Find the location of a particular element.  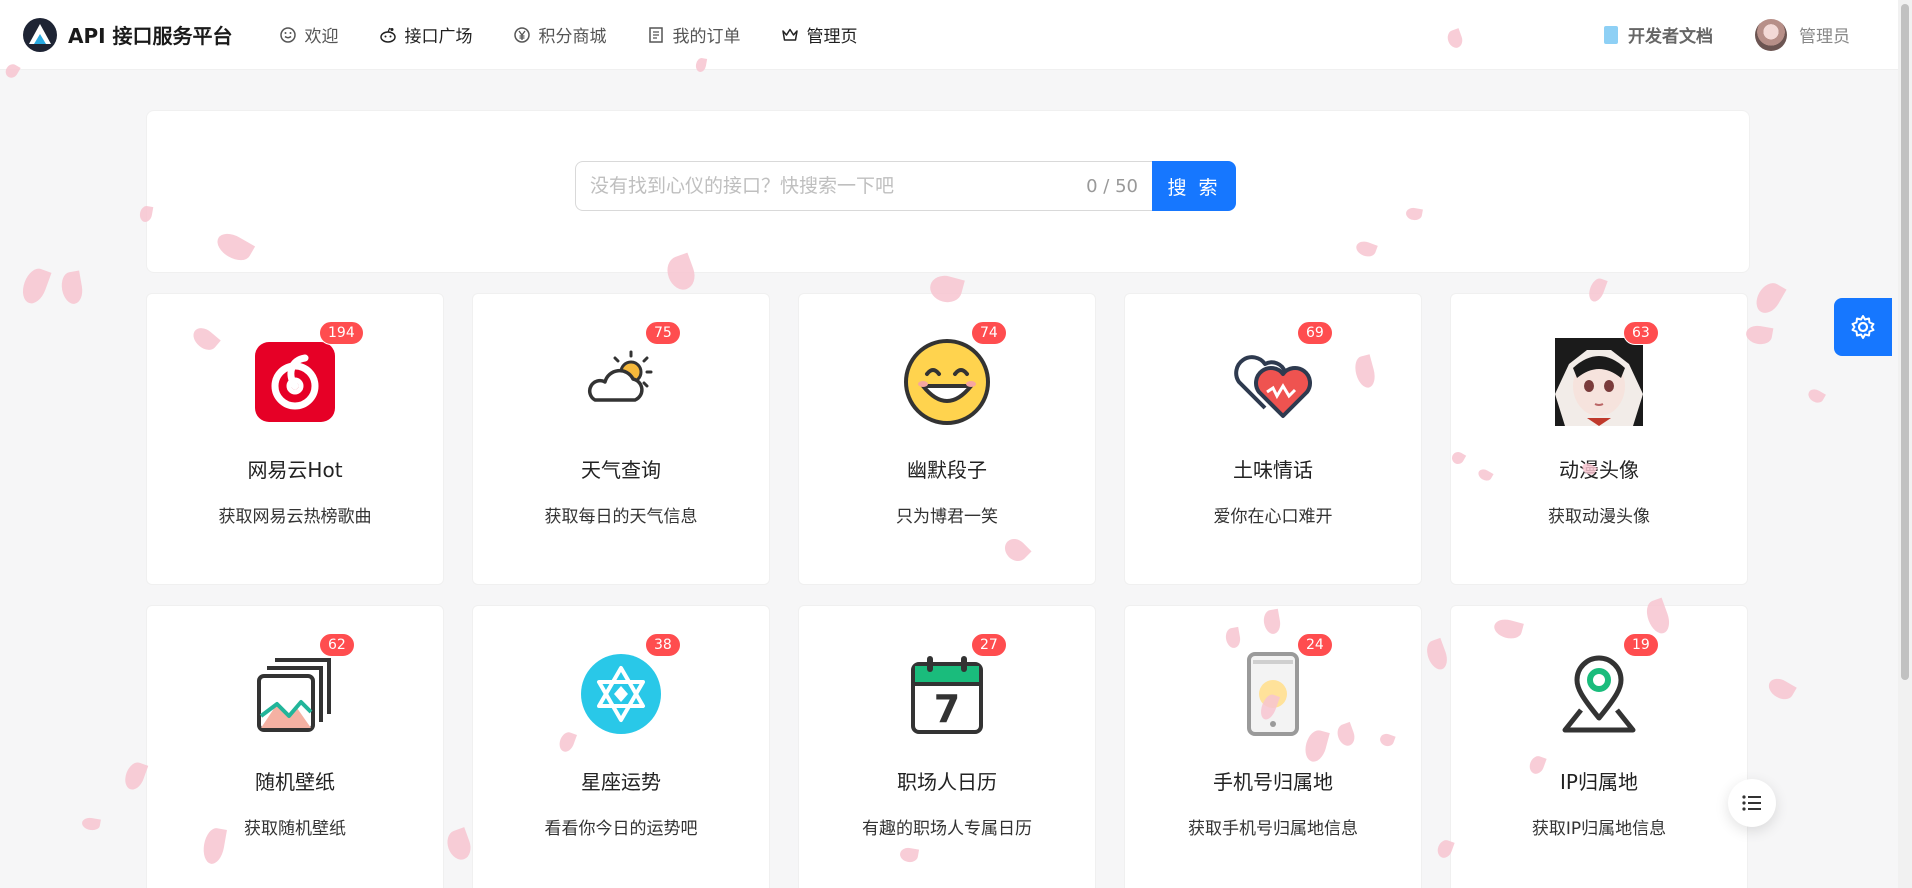

api-card-love-words: 69 土味情话 爱你在心口难开 is located at coordinates (1273, 439).